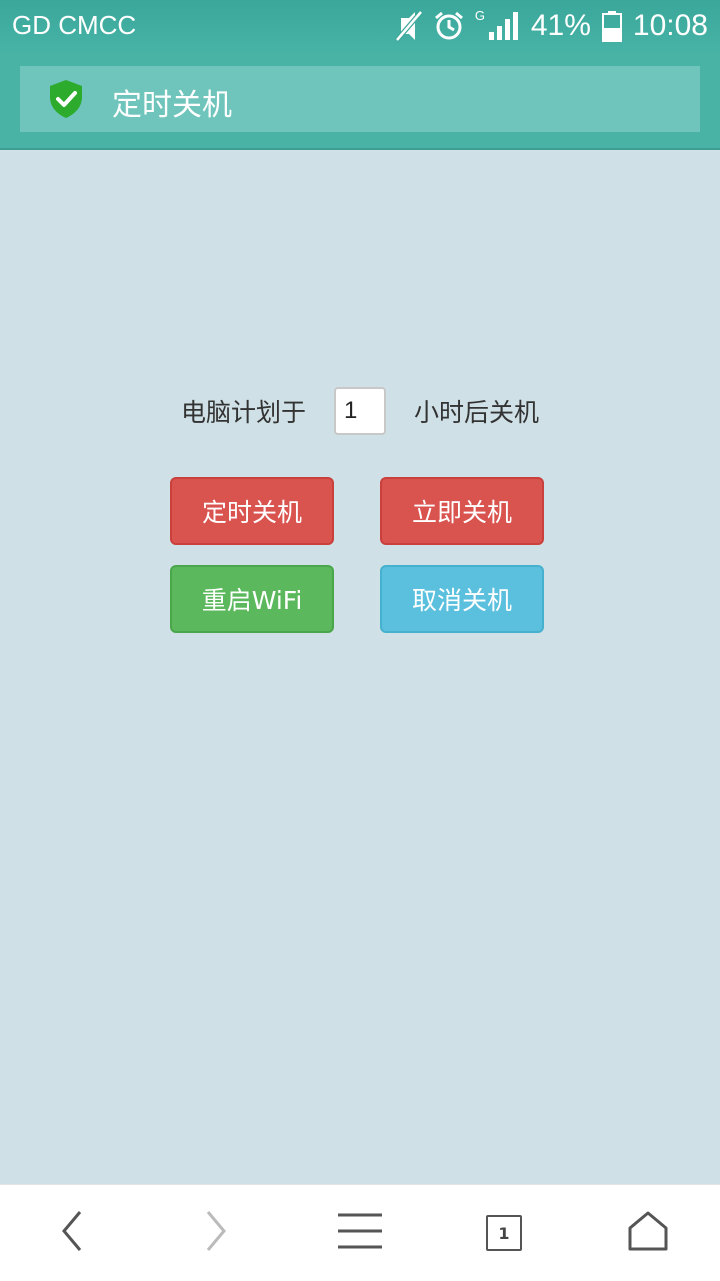  What do you see at coordinates (462, 599) in the screenshot?
I see `cancel-shutdown-button: 取消关机` at bounding box center [462, 599].